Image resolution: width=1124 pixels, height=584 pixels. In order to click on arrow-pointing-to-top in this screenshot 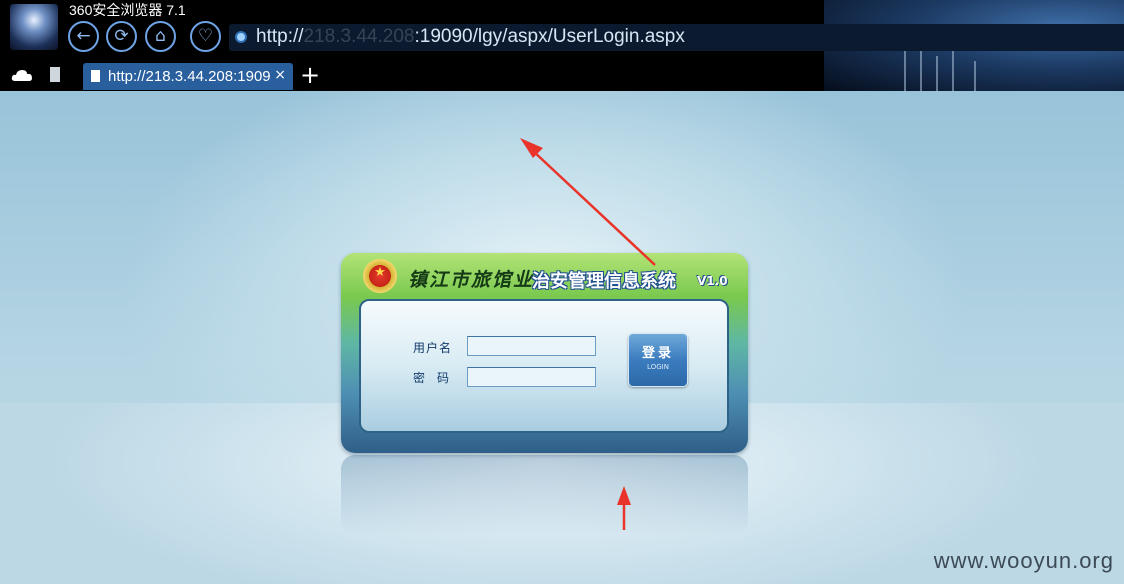, I will do `click(588, 202)`.